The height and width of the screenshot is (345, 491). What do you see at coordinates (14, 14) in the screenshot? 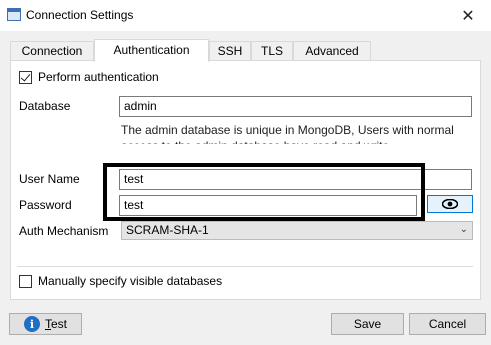
I see `app-window-icon` at bounding box center [14, 14].